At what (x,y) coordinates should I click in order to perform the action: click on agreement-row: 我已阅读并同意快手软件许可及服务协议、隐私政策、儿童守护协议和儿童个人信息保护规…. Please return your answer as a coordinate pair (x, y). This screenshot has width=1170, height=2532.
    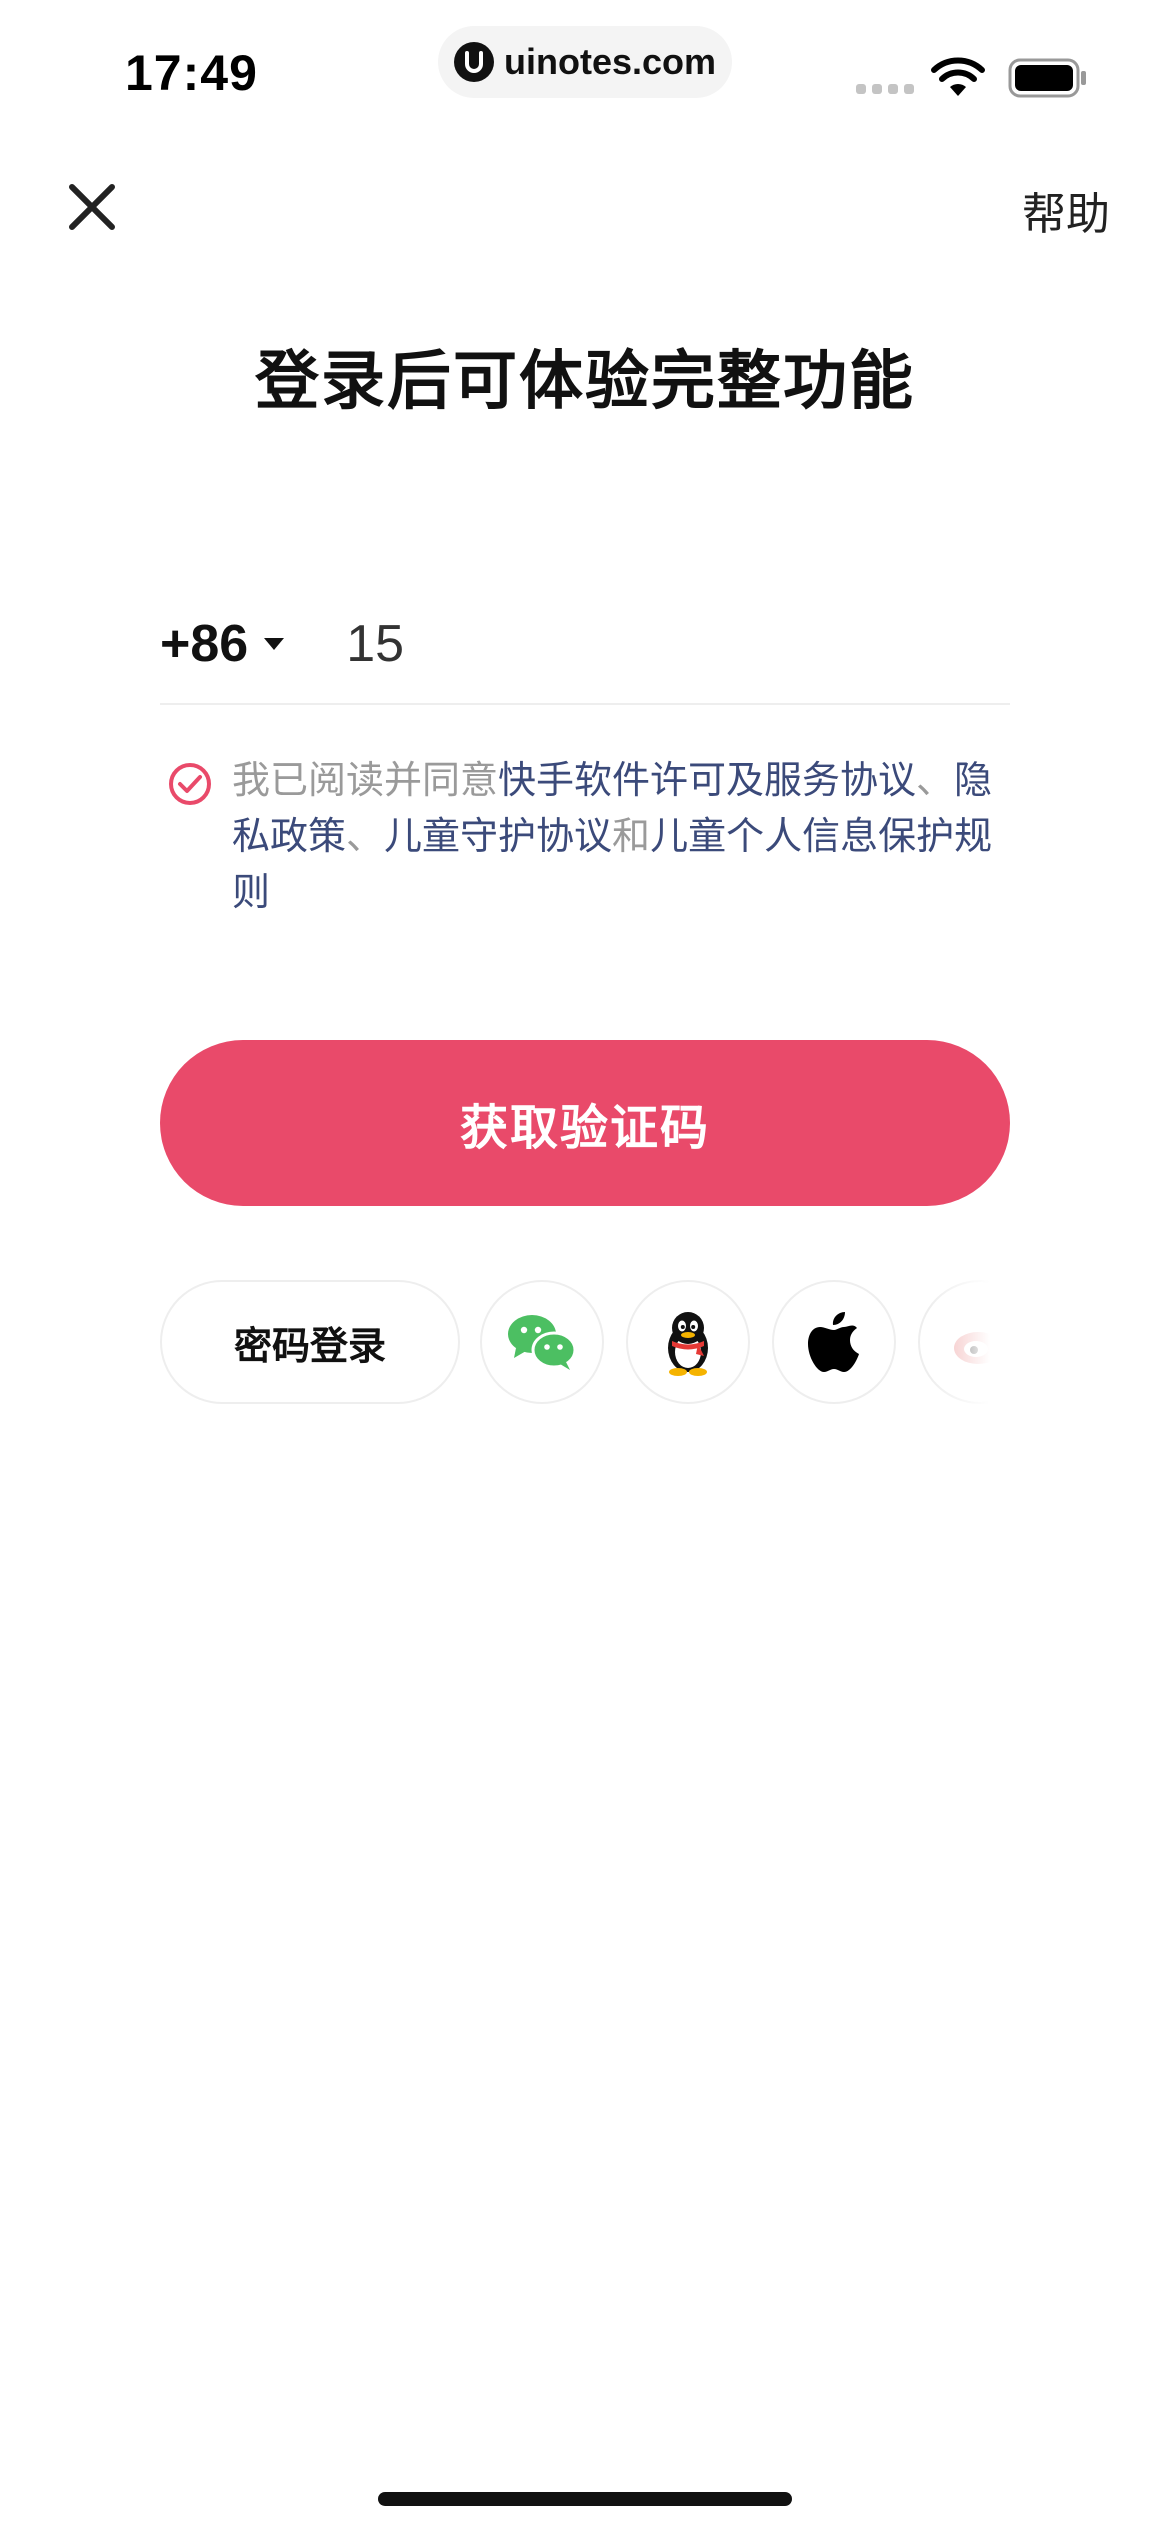
    Looking at the image, I should click on (593, 836).